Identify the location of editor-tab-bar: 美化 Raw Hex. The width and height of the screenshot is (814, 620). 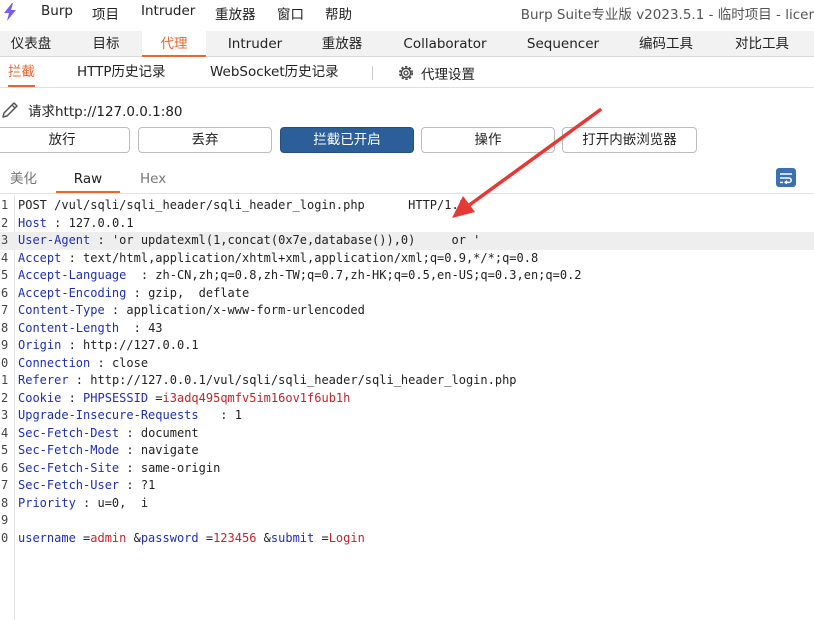
(407, 180).